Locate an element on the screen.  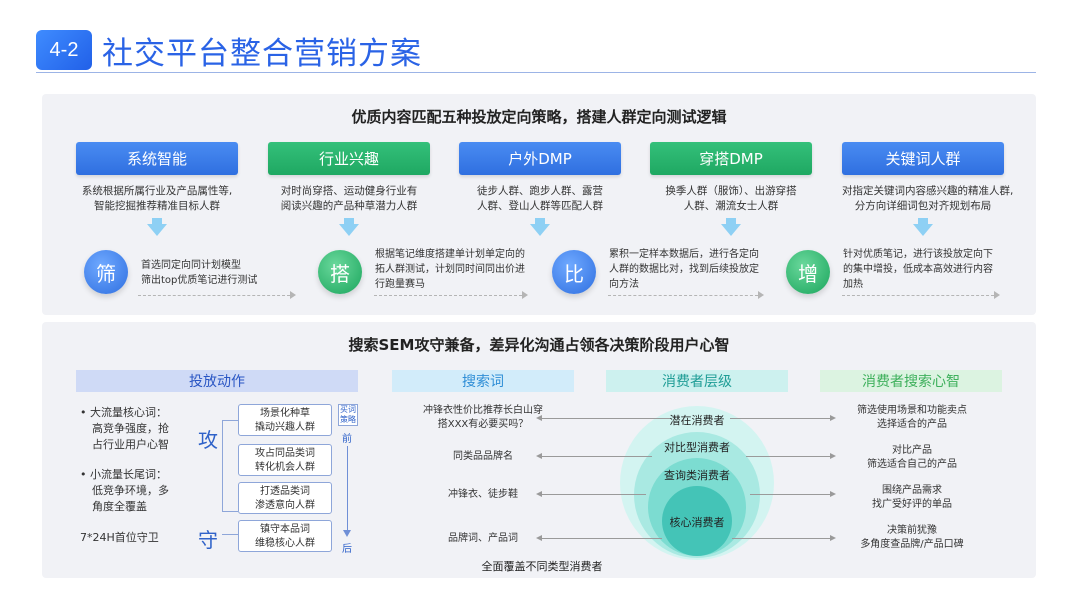
layer-label-core: 核心消费者 is located at coordinates (697, 522).